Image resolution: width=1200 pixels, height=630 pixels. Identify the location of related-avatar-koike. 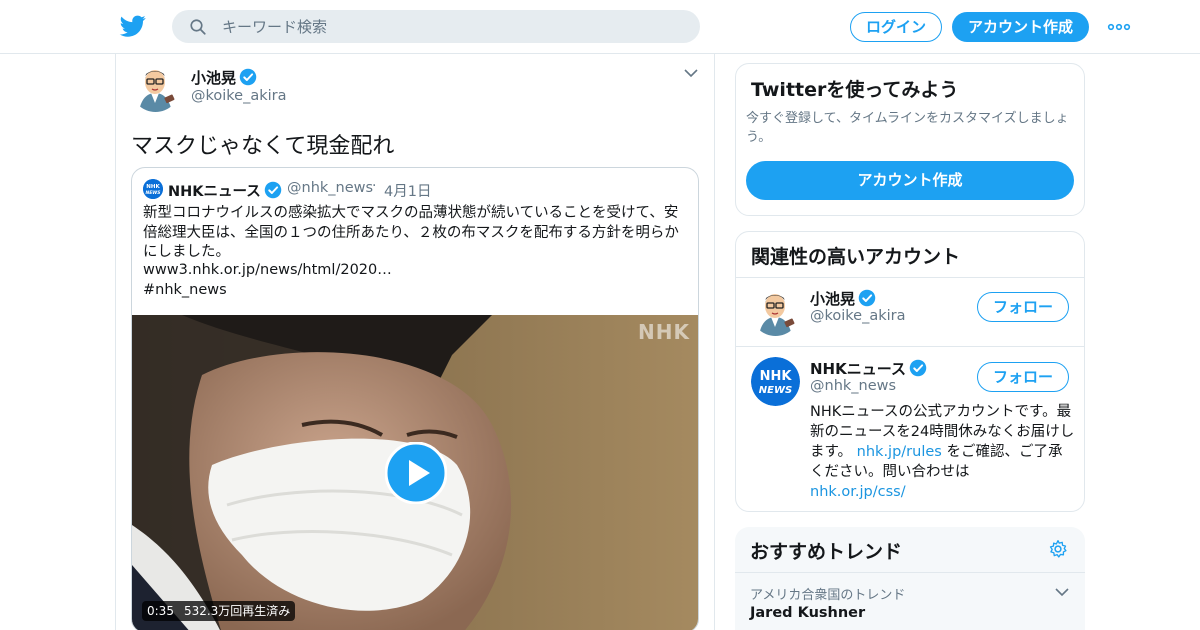
(775, 311).